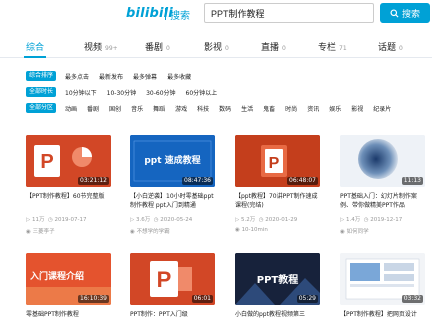 This screenshot has height=328, width=432. I want to click on video-thumbnail: PPT教程 05:29, so click(277, 279).